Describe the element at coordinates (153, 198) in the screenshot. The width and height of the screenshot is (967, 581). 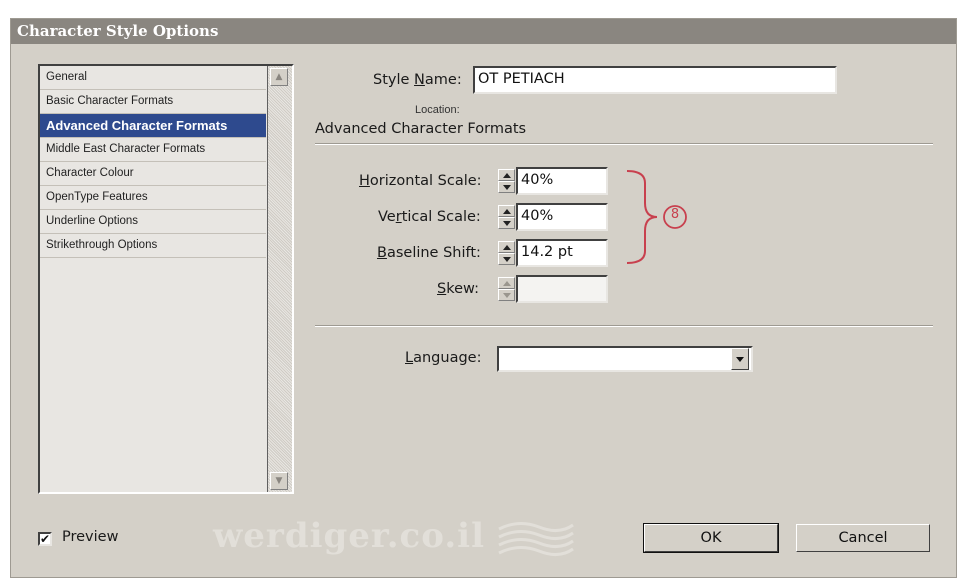
I see `category-item-opentype-features: OpenType Features` at that location.